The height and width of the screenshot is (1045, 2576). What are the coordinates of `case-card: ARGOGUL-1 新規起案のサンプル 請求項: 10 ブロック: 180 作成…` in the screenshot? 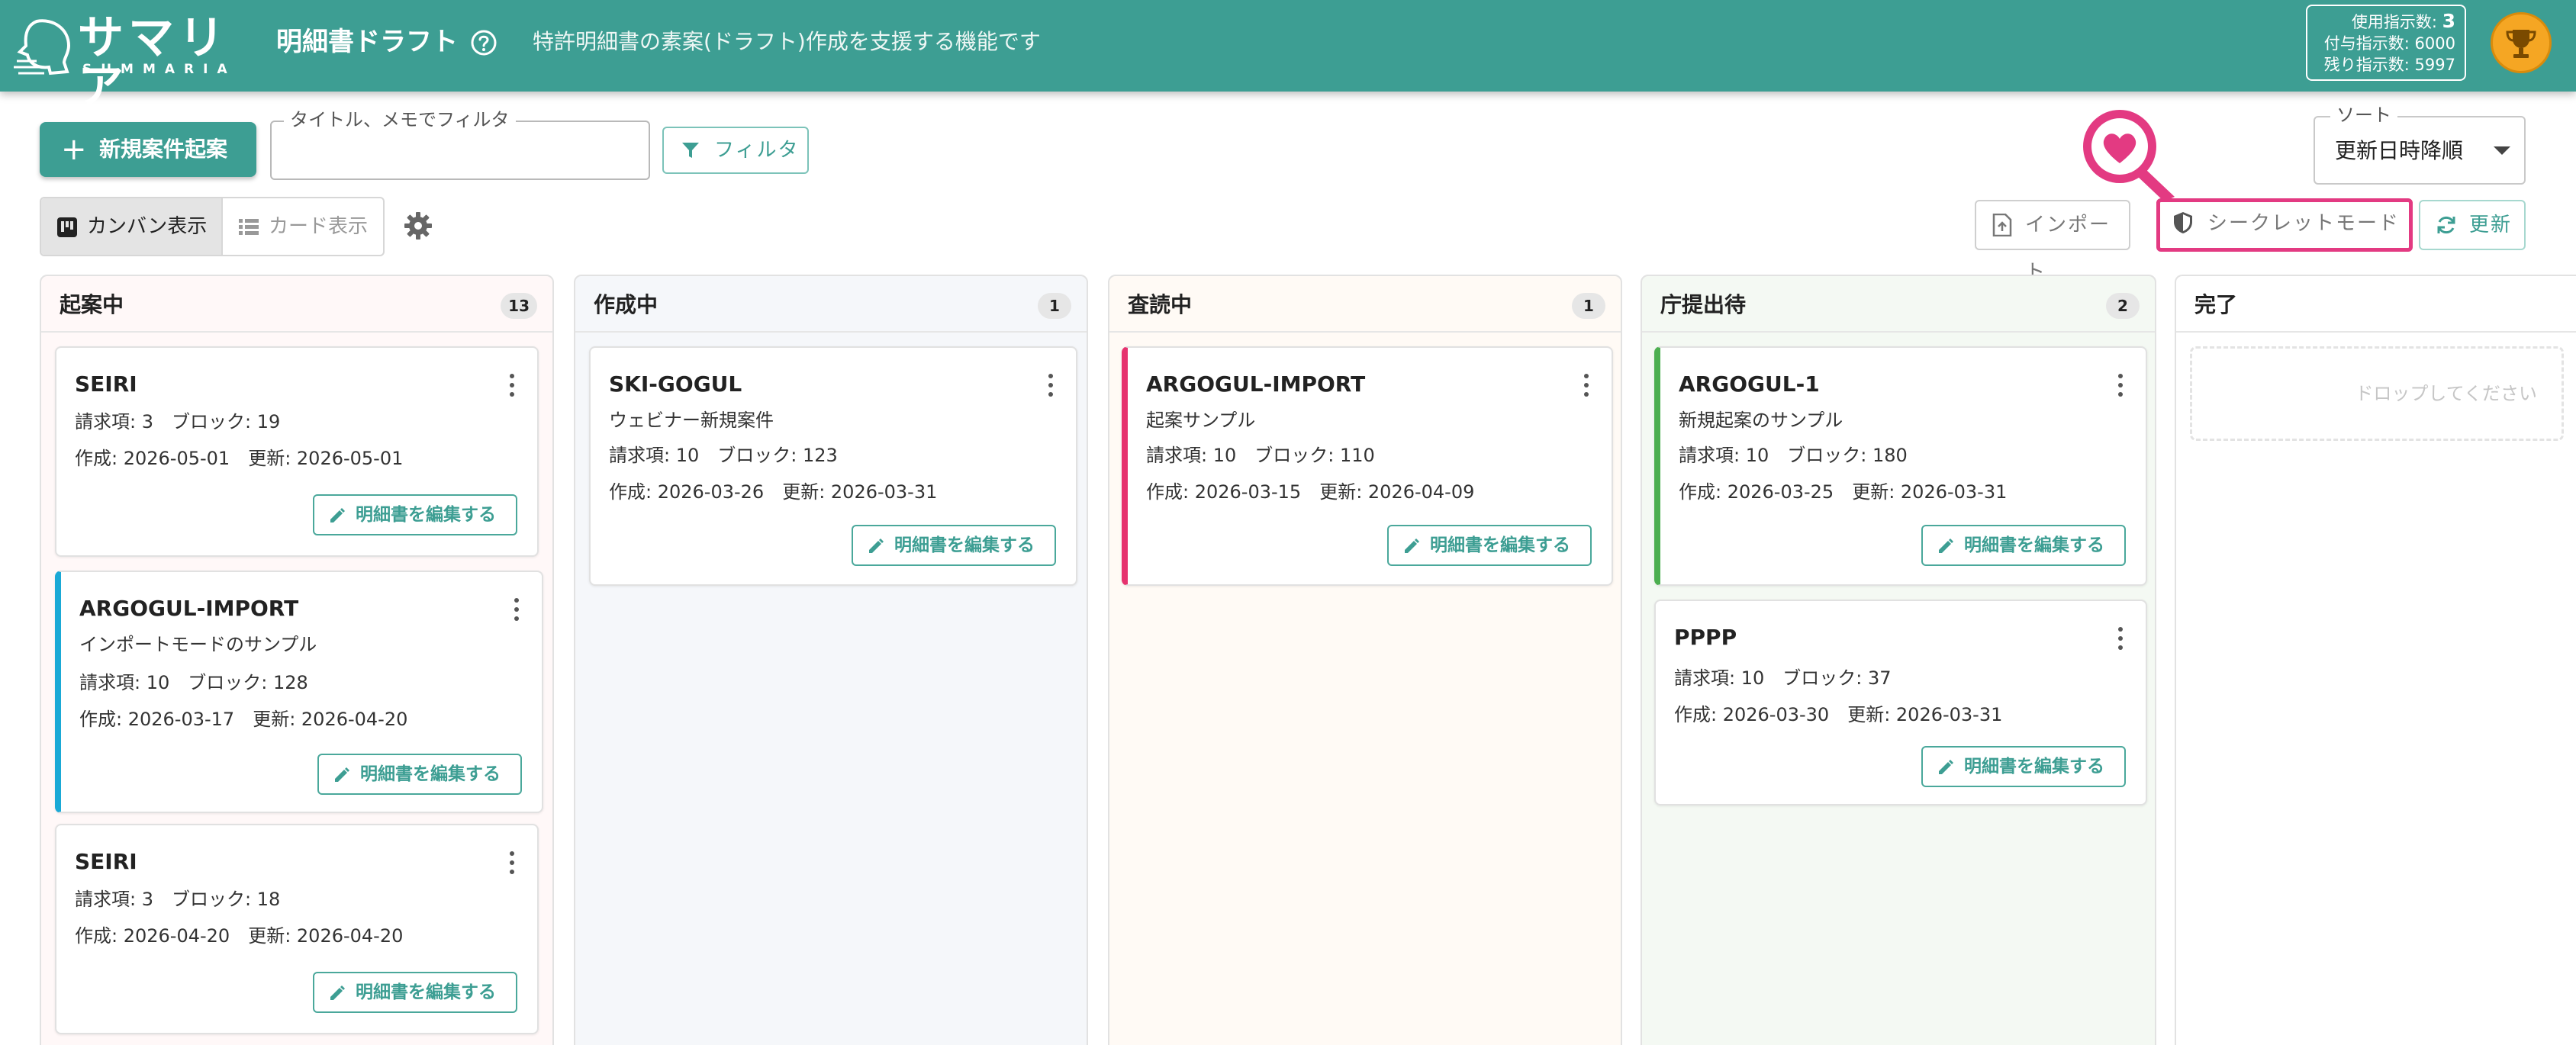 It's located at (1900, 466).